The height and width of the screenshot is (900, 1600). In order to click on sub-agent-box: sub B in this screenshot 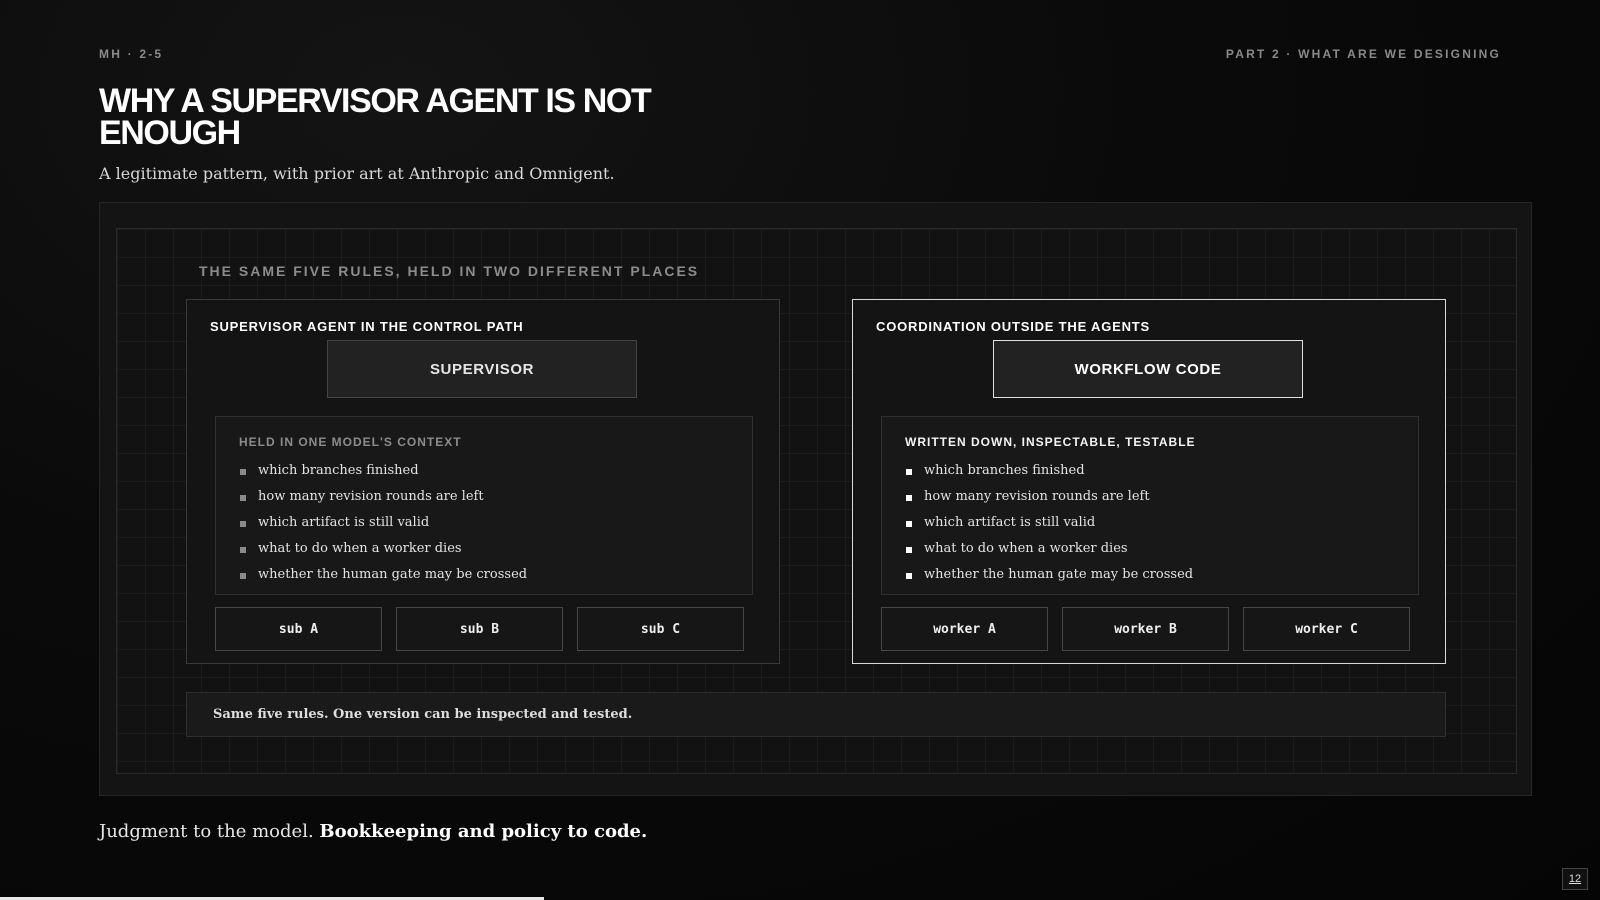, I will do `click(479, 629)`.